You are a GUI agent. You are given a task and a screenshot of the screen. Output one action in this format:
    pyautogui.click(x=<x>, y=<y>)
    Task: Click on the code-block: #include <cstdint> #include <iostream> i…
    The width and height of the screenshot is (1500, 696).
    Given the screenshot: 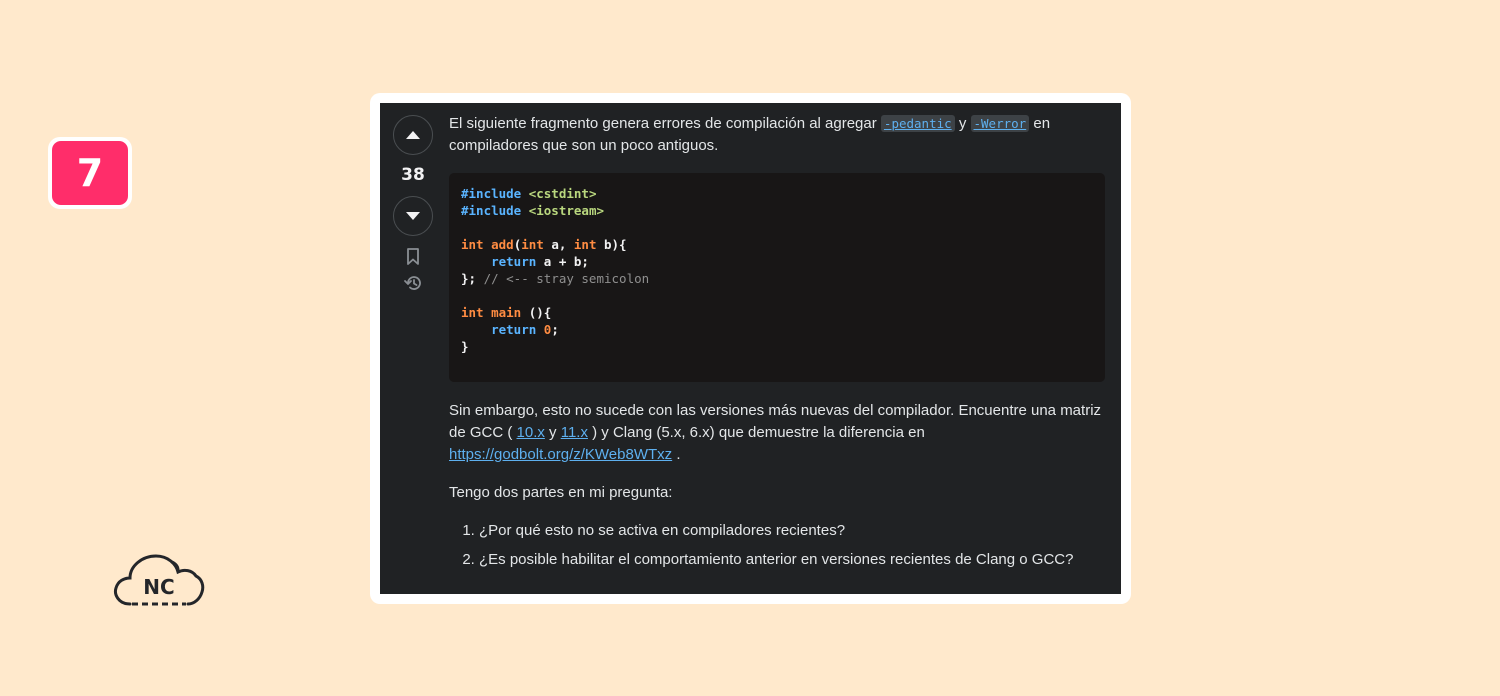 What is the action you would take?
    pyautogui.click(x=777, y=277)
    